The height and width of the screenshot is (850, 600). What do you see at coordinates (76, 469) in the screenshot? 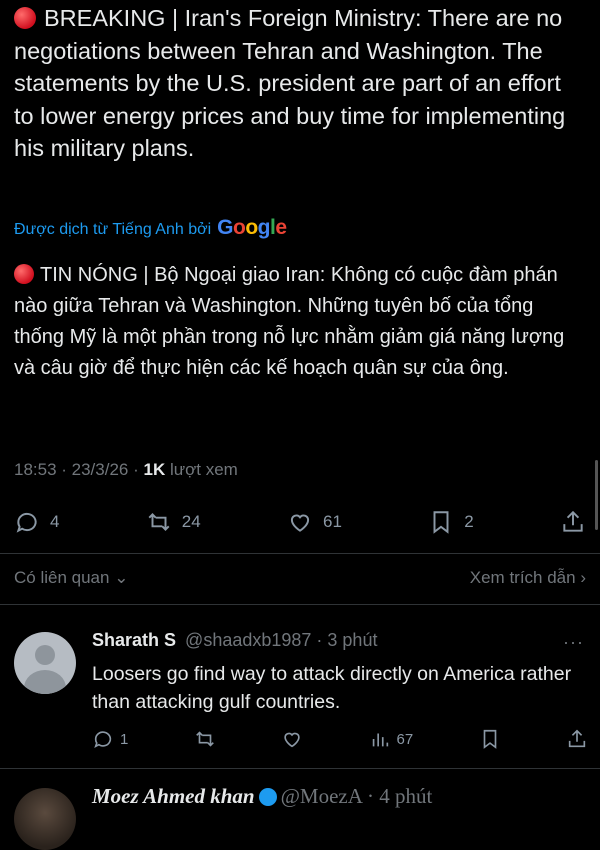
I see `post-timestamp: 18:53 · 23/3/26 ·` at bounding box center [76, 469].